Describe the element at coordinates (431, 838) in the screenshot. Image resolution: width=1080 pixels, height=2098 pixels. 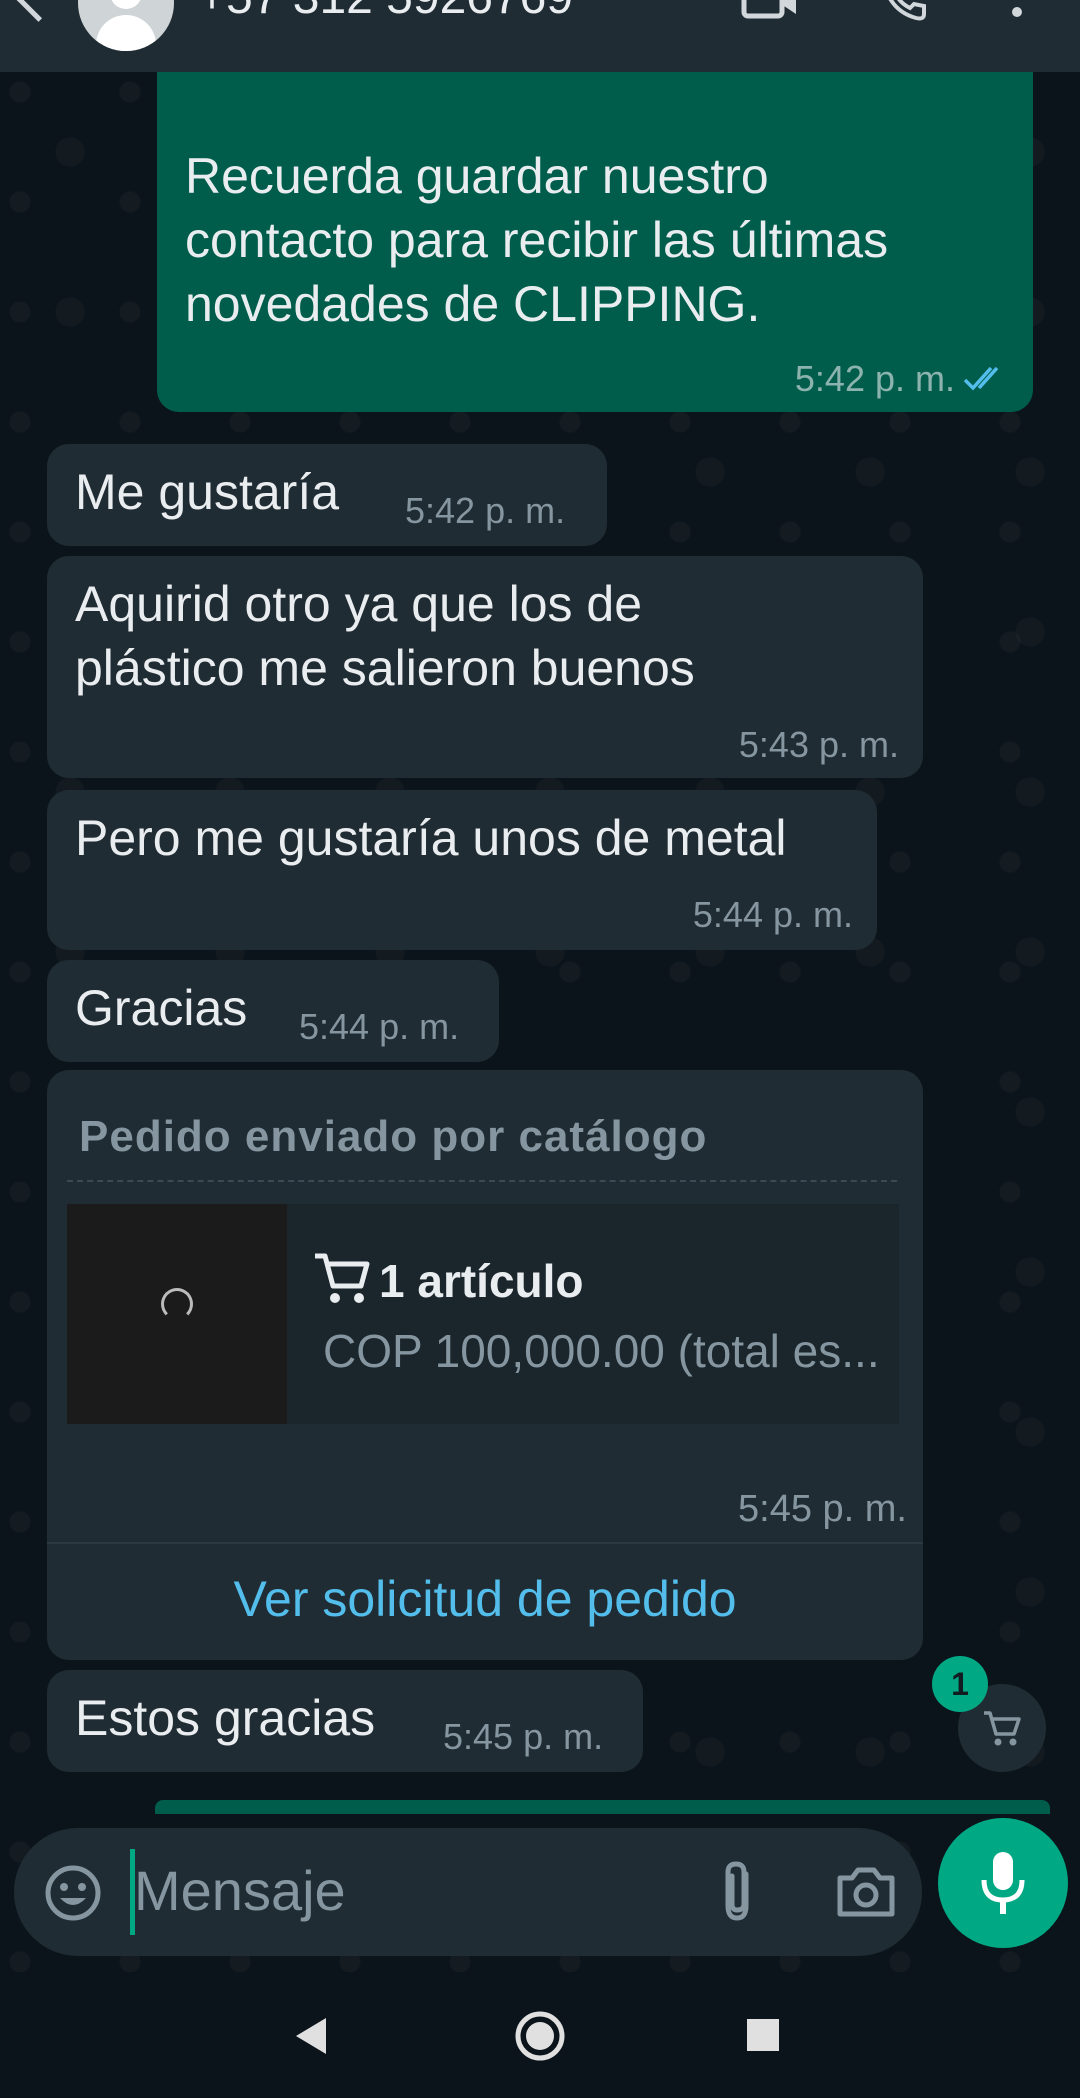
I see `message-text: Pero me gustaría unos de metal` at that location.